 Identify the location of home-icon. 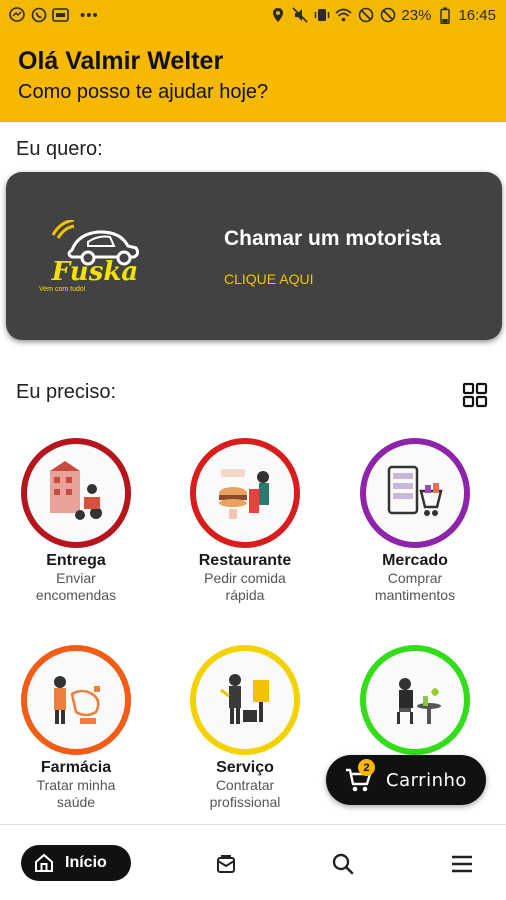
(44, 863).